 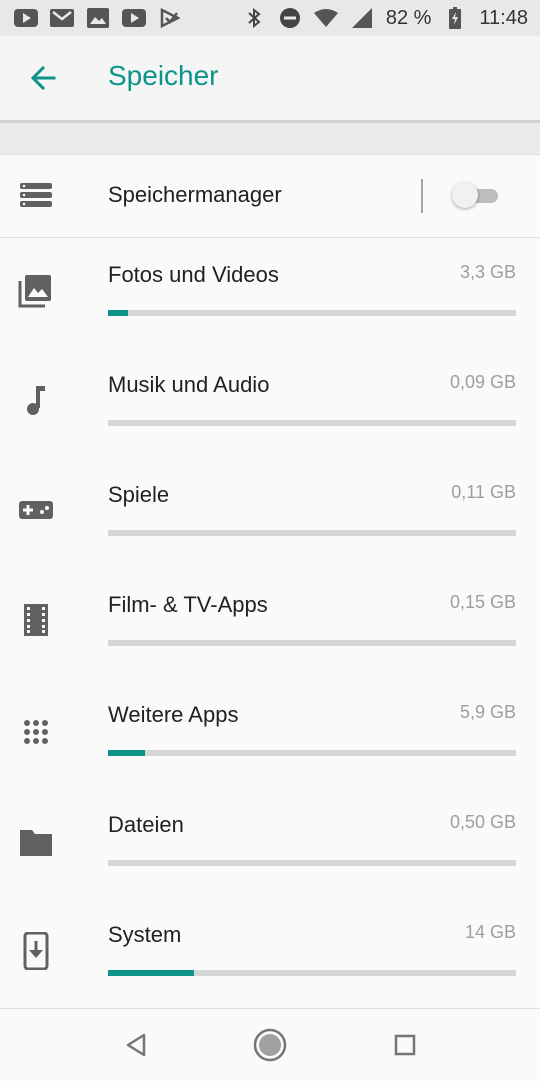 I want to click on category-spiele: Spiele 0,11 GB, so click(x=270, y=513).